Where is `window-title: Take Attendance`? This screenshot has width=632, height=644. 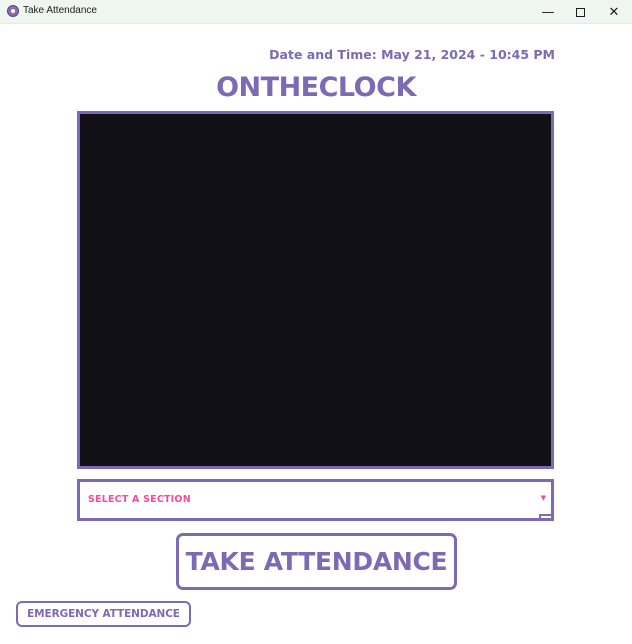 window-title: Take Attendance is located at coordinates (60, 10).